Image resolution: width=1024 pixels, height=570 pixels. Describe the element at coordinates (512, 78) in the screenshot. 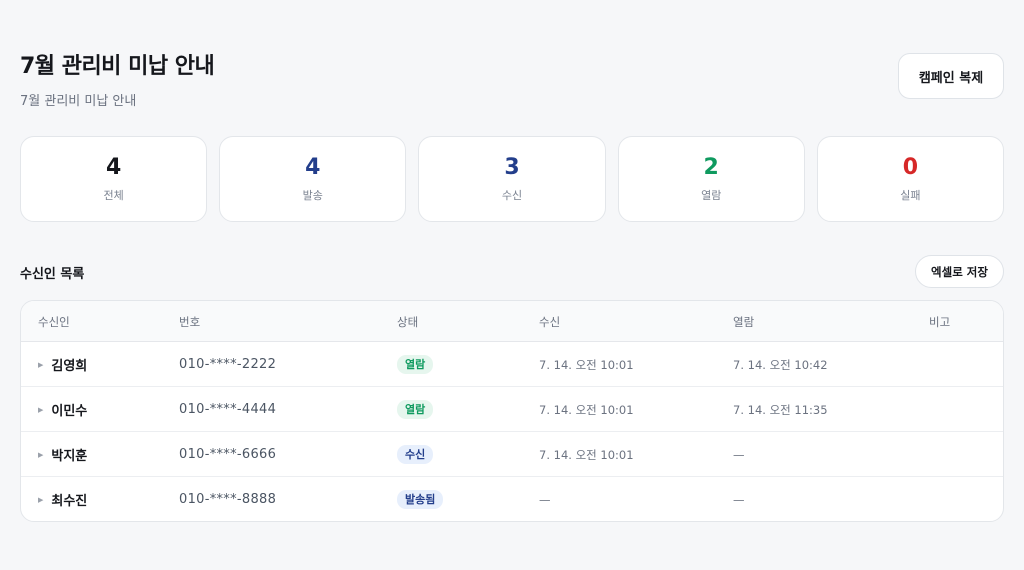

I see `page-header: 7월 관리비 미납 안내 7월 관리비 미납 안내 캠페인 복제` at that location.